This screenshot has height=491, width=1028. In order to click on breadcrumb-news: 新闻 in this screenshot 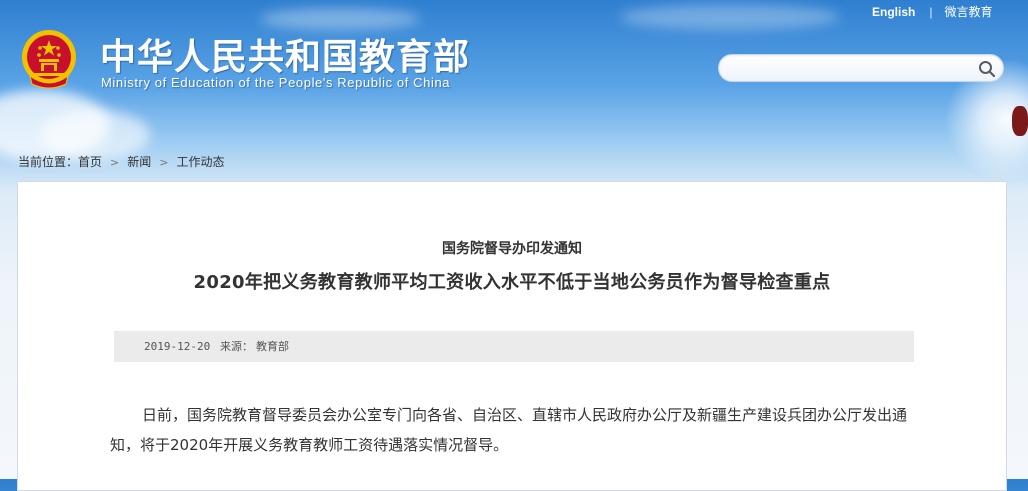, I will do `click(139, 162)`.